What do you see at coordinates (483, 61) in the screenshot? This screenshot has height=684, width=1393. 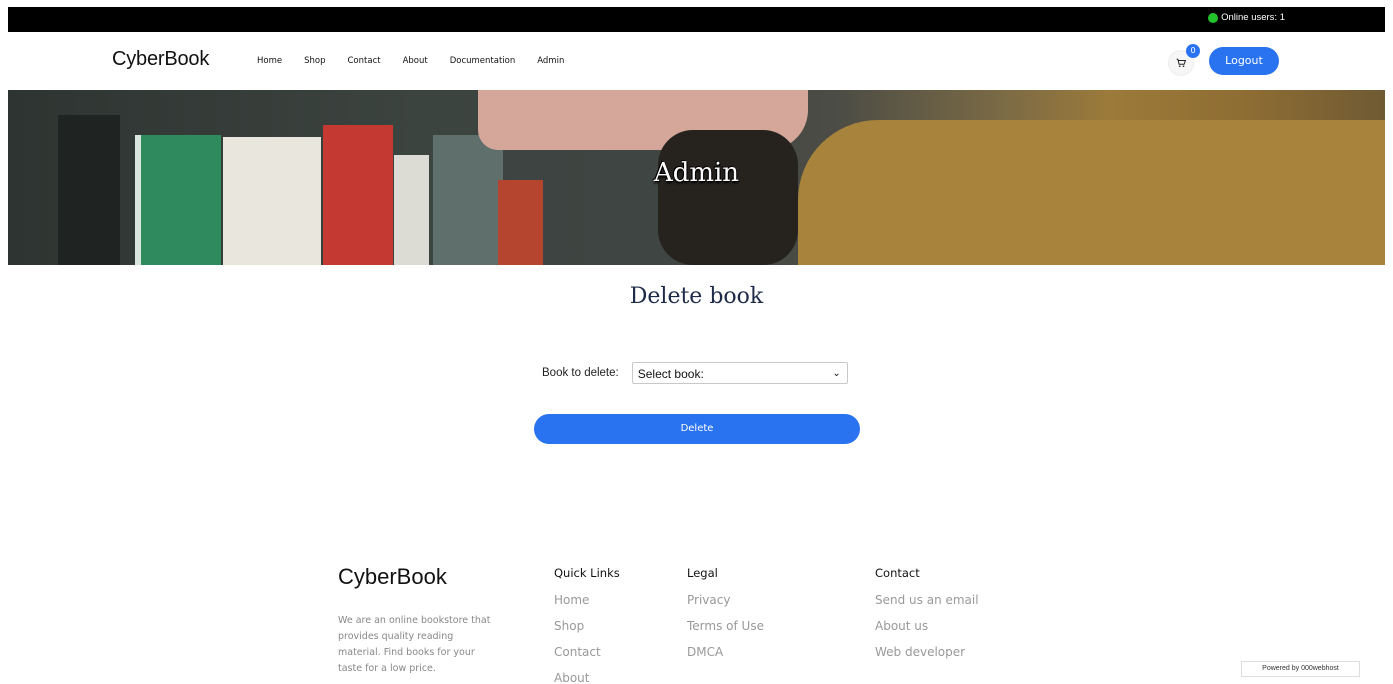 I see `nav-link-documentation: Documentation` at bounding box center [483, 61].